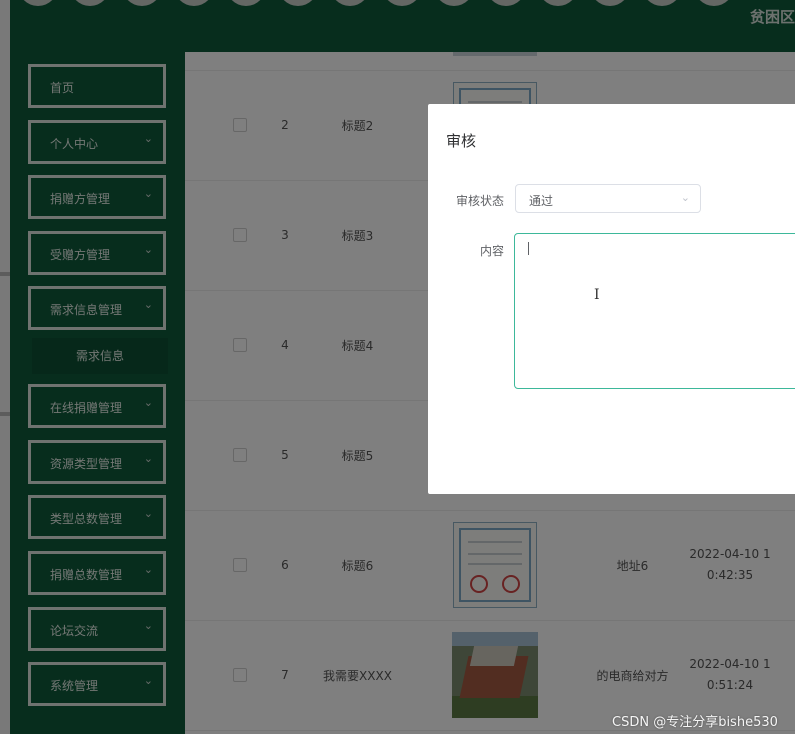  I want to click on watermark: CSDN @专注分享bishe530, so click(695, 722).